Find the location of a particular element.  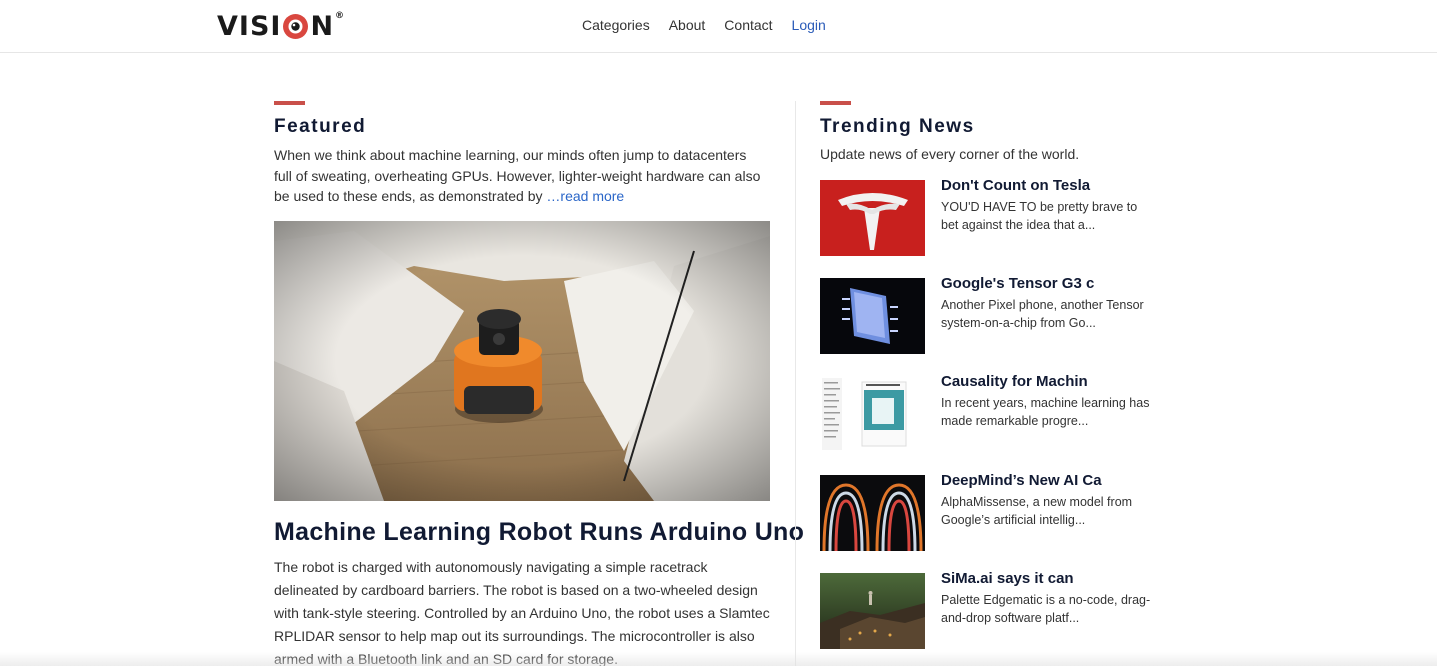

nav-contact: Contact is located at coordinates (748, 25).